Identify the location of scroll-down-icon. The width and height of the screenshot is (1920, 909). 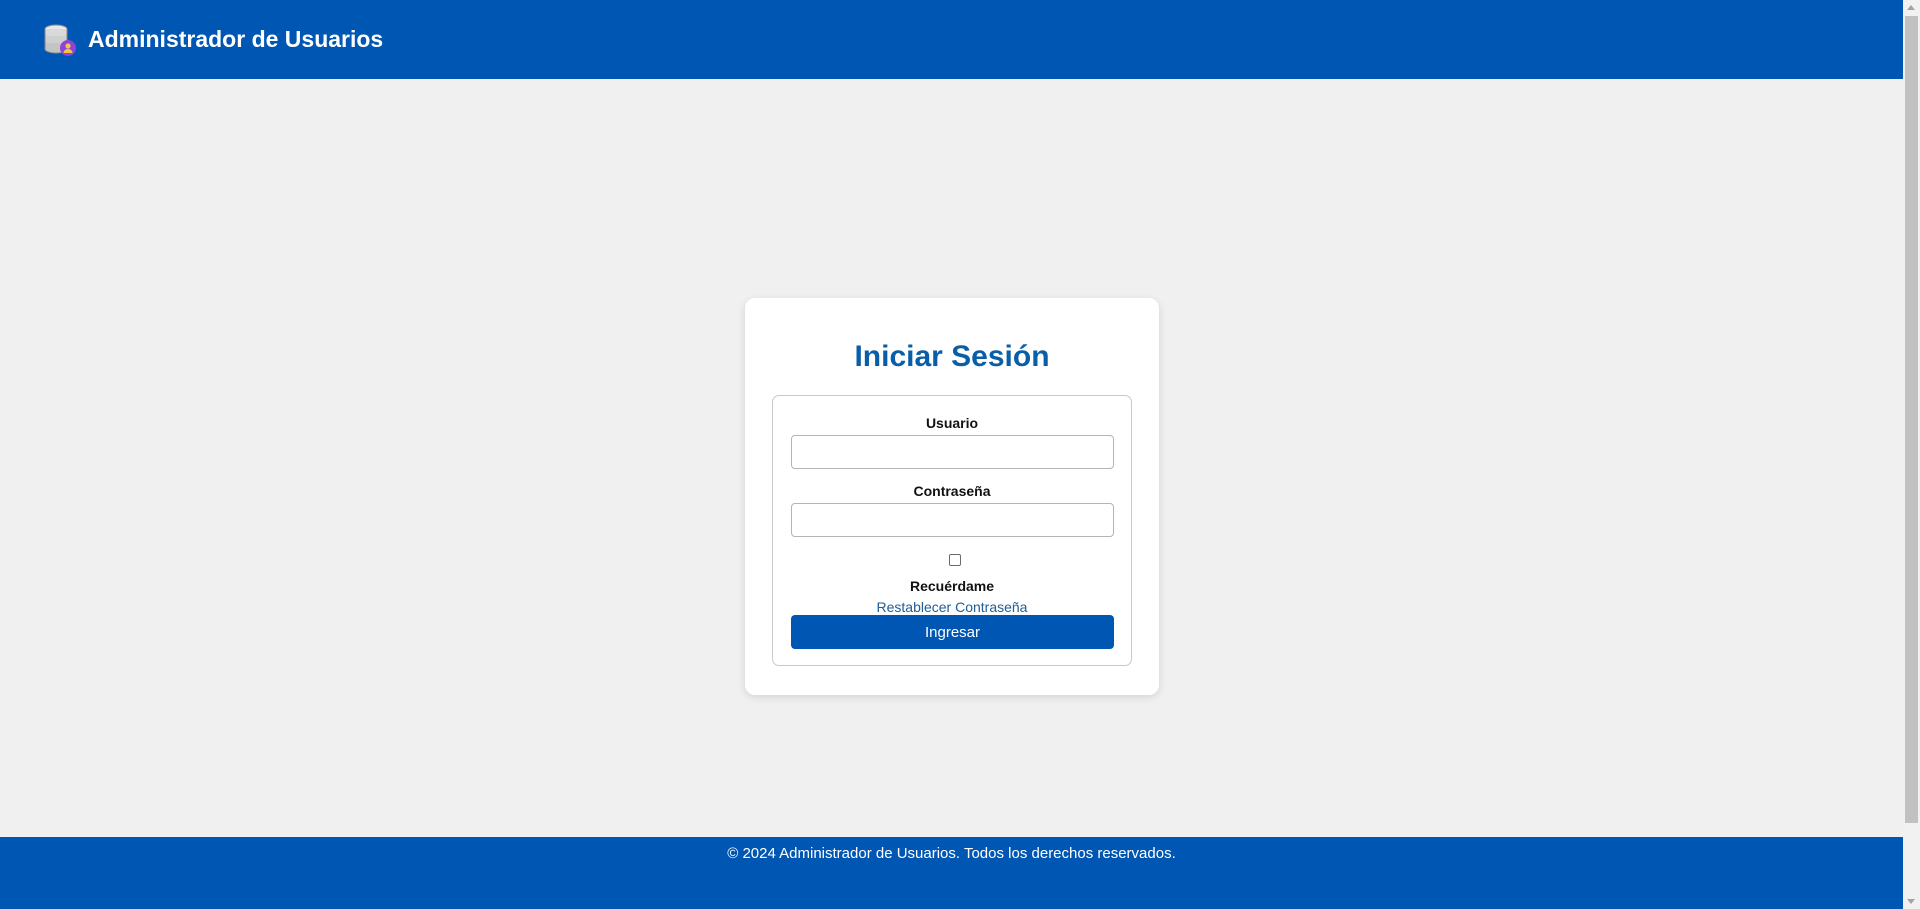
(1911, 901).